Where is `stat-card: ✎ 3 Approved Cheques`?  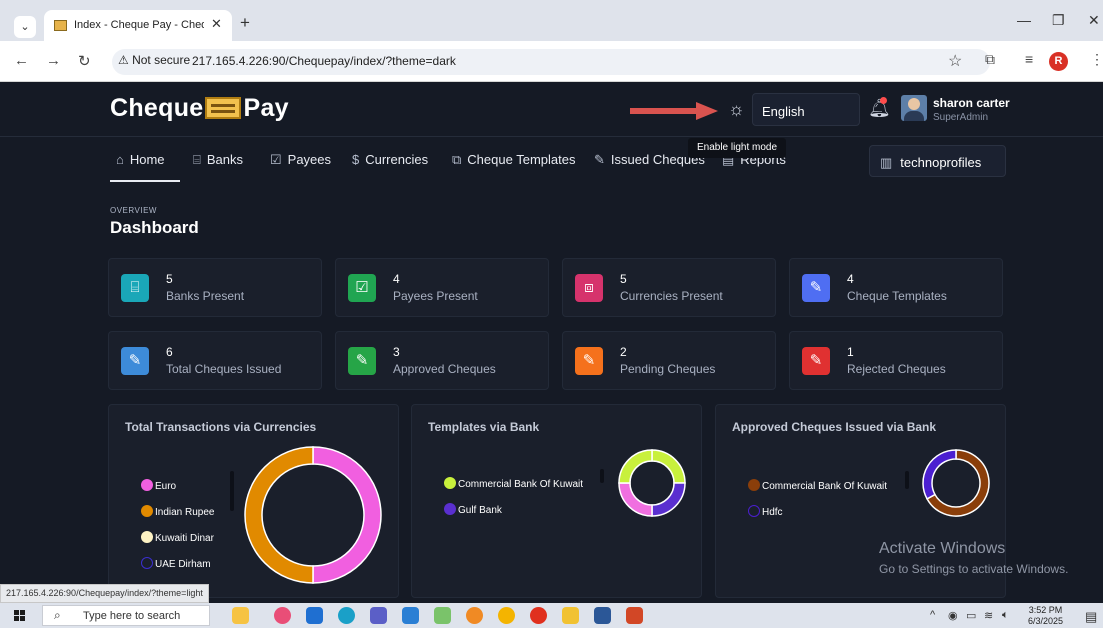 stat-card: ✎ 3 Approved Cheques is located at coordinates (442, 360).